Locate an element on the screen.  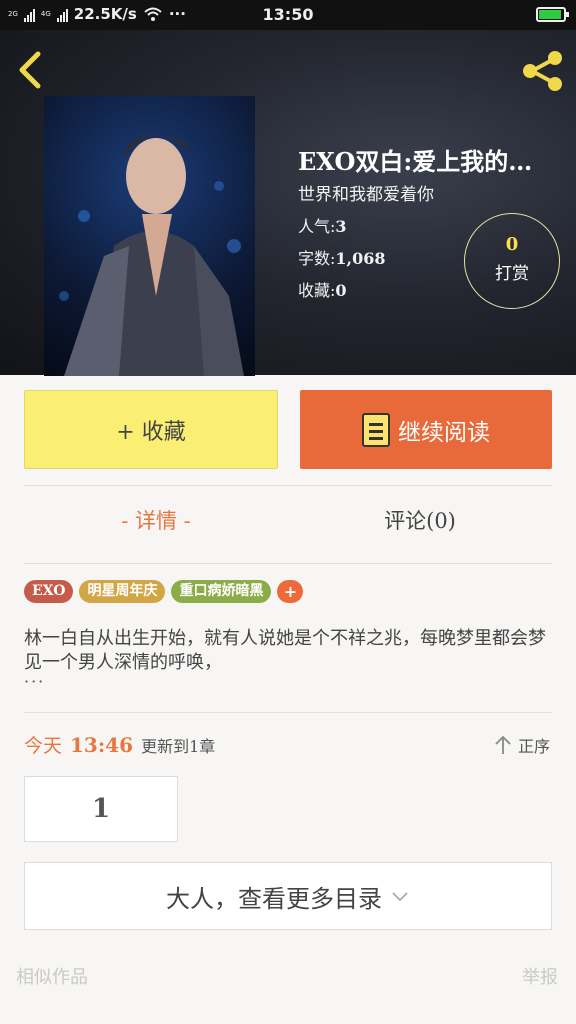
word-count-value: 1,068 is located at coordinates (360, 258).